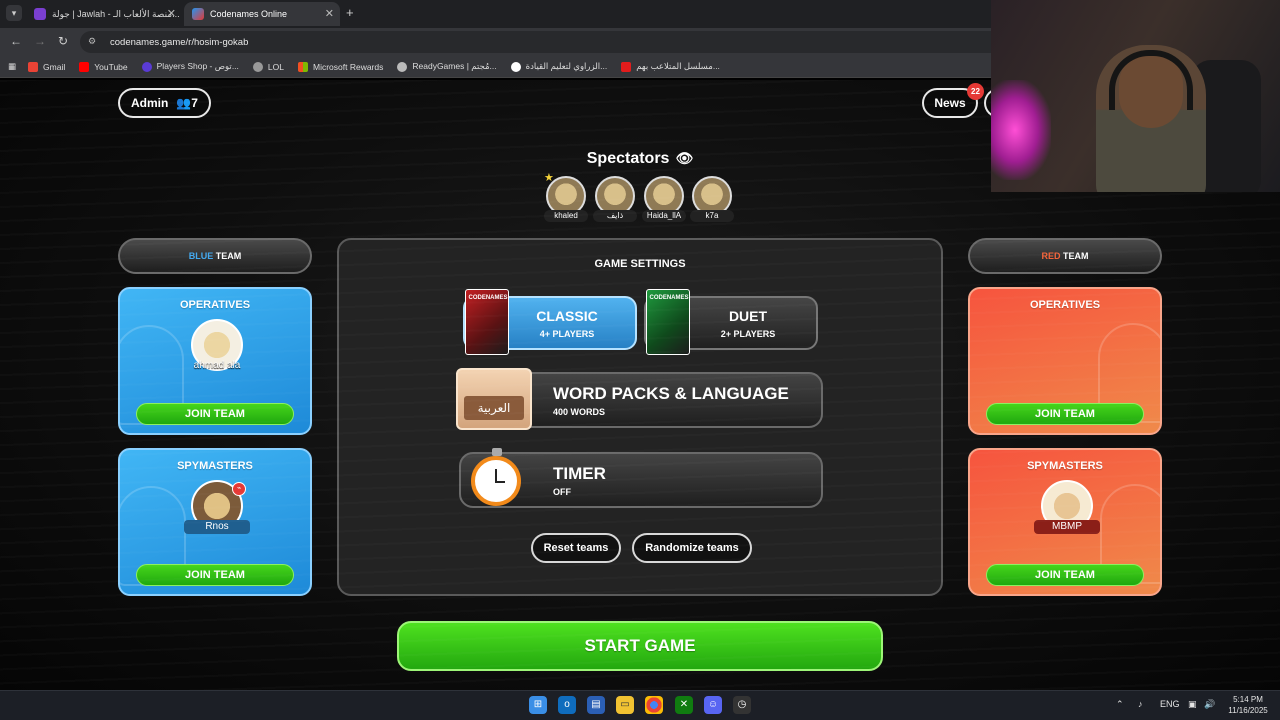  Describe the element at coordinates (1135, 96) in the screenshot. I see `webcam-overlay` at that location.